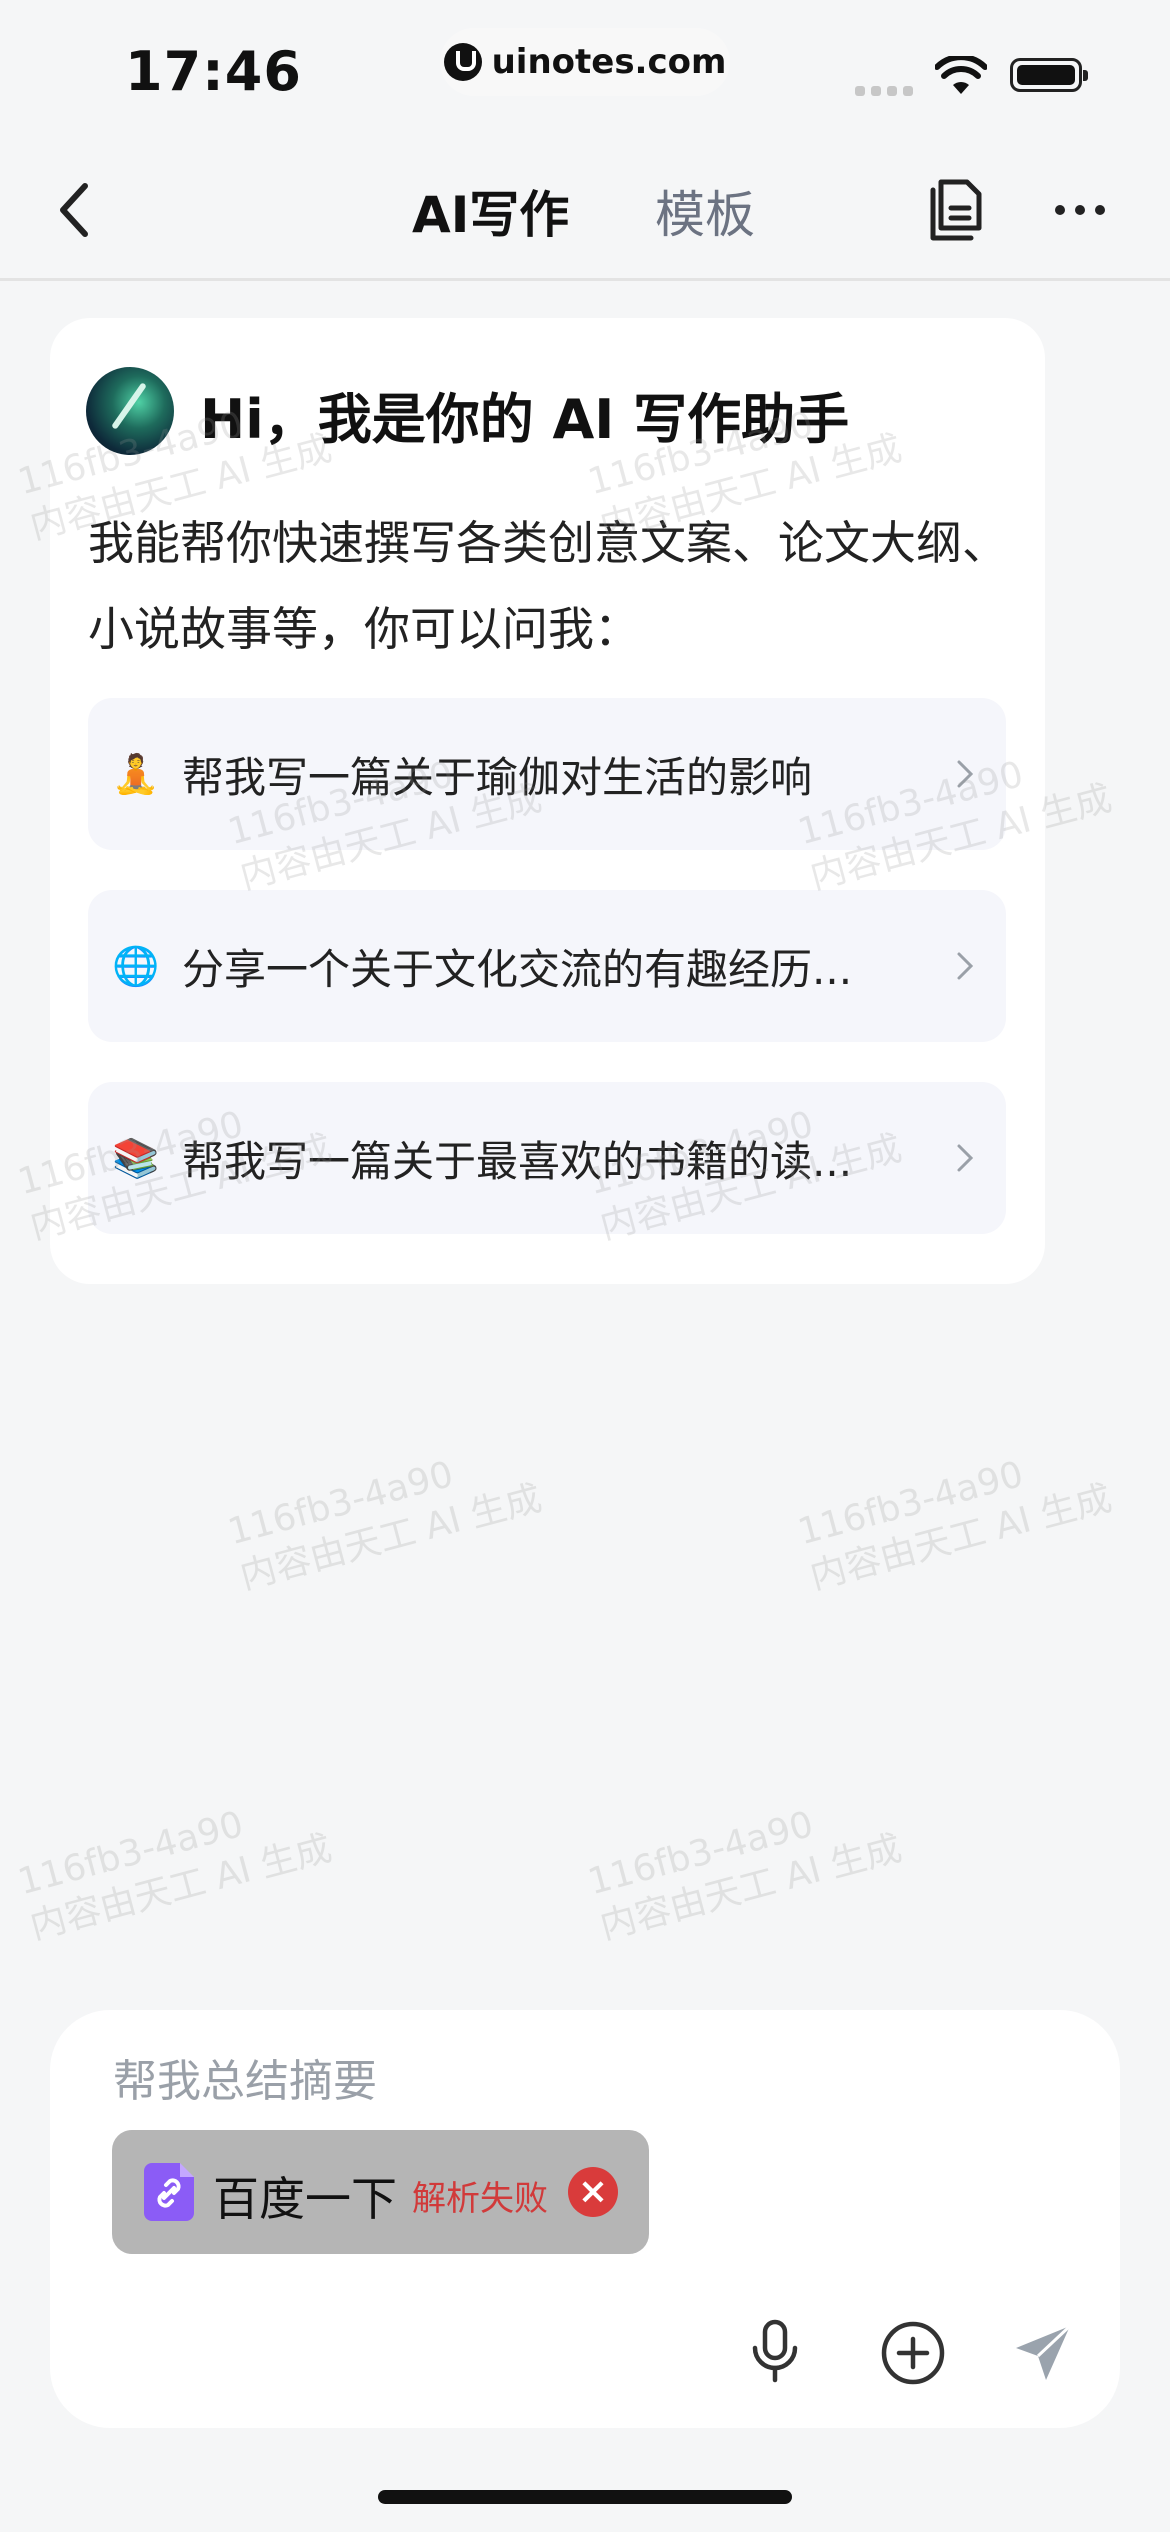  I want to click on send-icon, so click(1043, 2353).